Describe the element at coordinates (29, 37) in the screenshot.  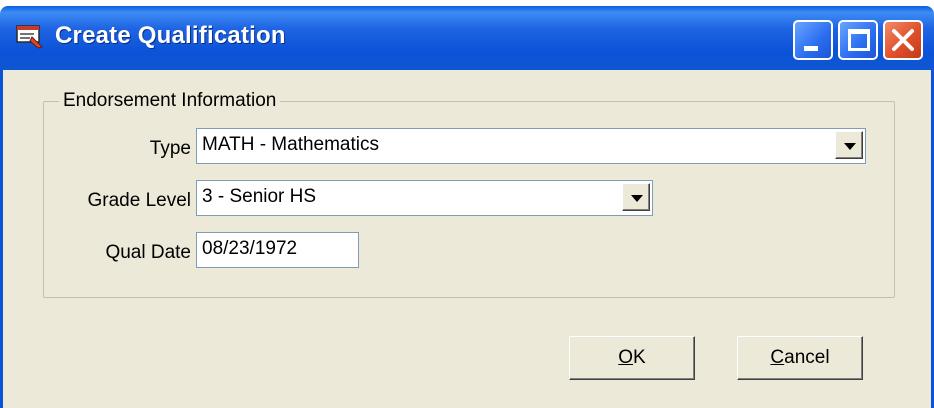
I see `form-icon` at that location.